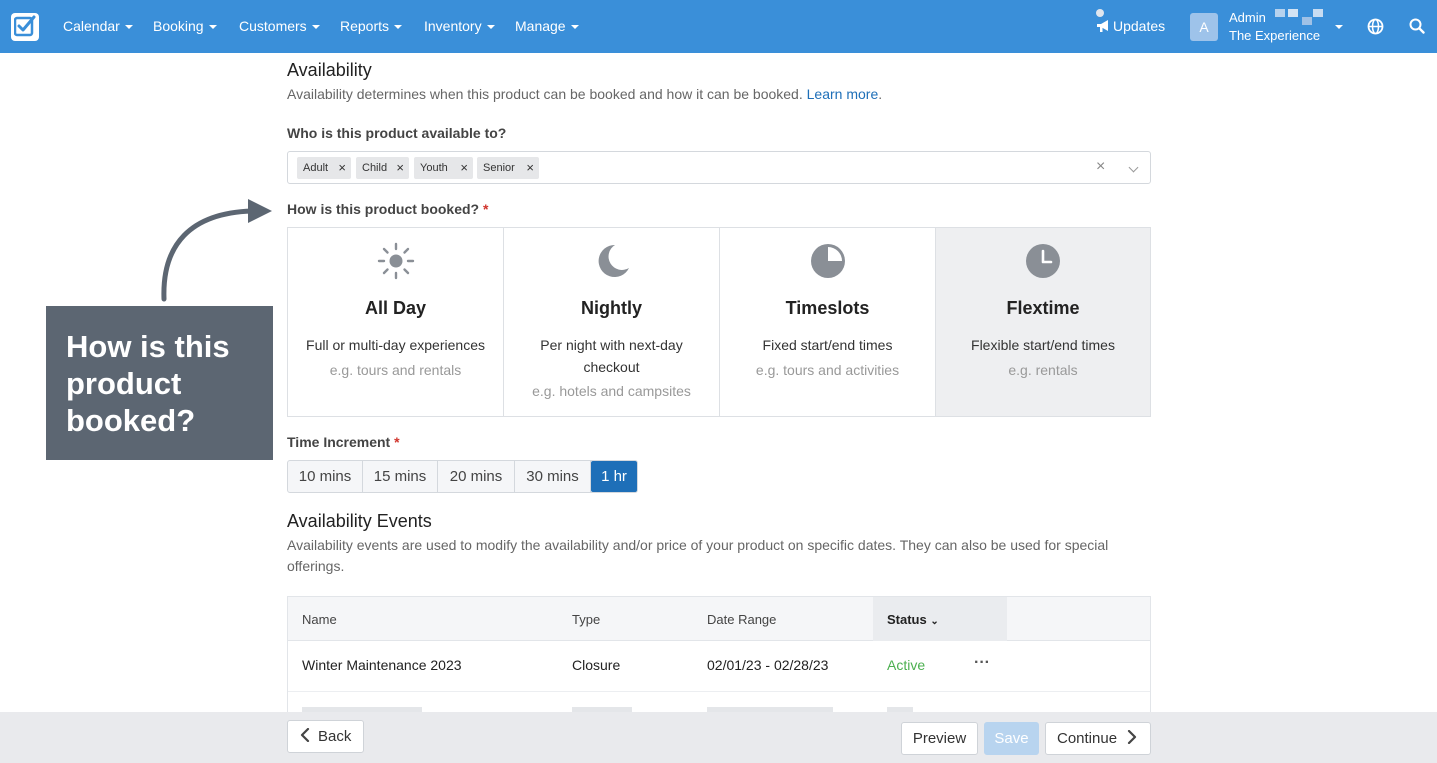 The height and width of the screenshot is (763, 1437). What do you see at coordinates (611, 308) in the screenshot?
I see `option-title: Nightly` at bounding box center [611, 308].